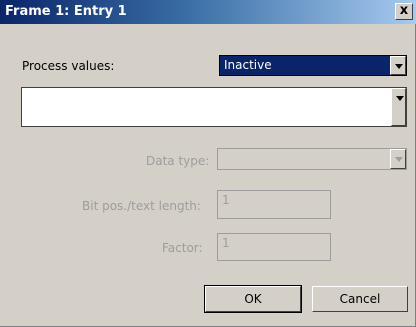 The width and height of the screenshot is (416, 327). I want to click on title-bar: Frame 1: Entry 1 x, so click(208, 12).